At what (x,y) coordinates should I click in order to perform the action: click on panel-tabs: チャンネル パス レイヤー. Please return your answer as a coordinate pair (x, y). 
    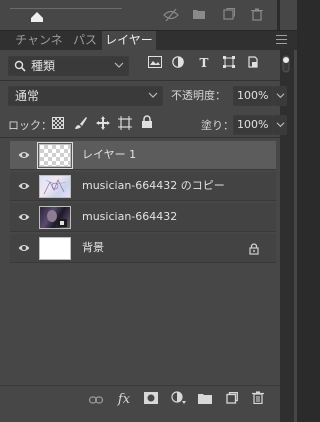
    Looking at the image, I should click on (148, 48).